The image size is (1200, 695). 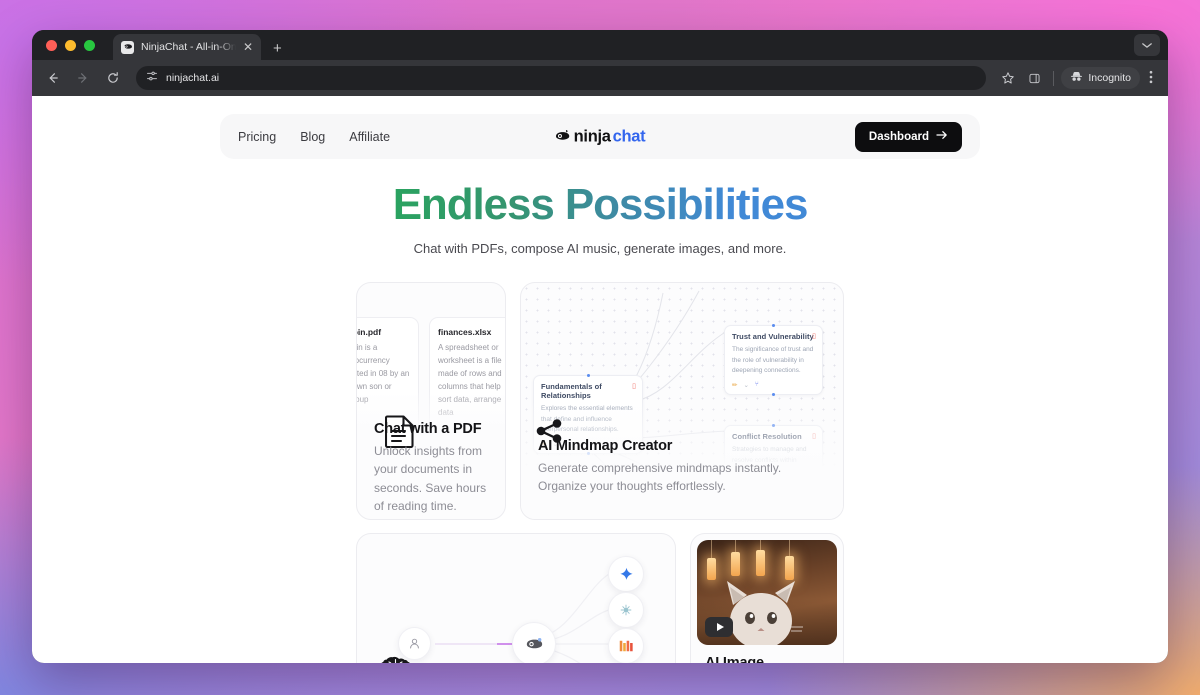 I want to click on feature-card-model-network, so click(x=516, y=598).